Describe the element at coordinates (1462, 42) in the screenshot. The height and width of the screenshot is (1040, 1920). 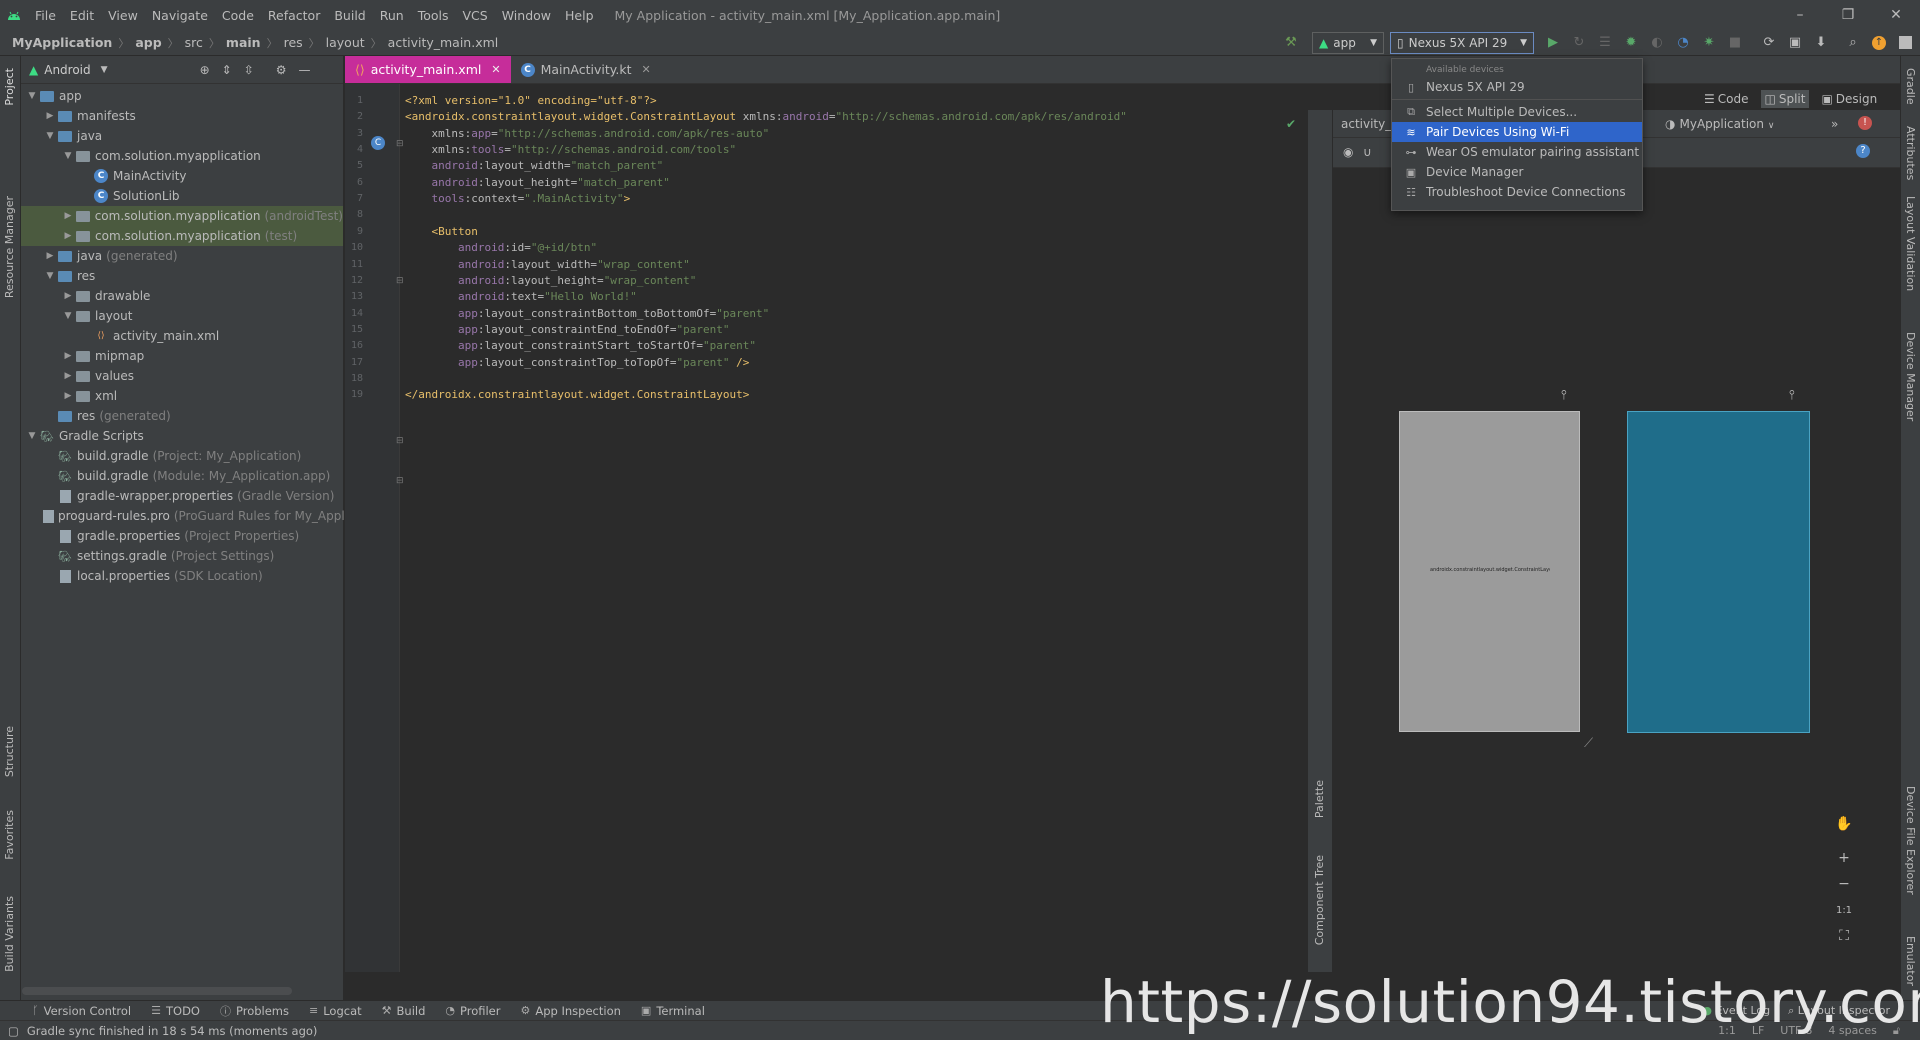
I see `device-selector: ▯ Nexus 5X API 29 ▼` at that location.